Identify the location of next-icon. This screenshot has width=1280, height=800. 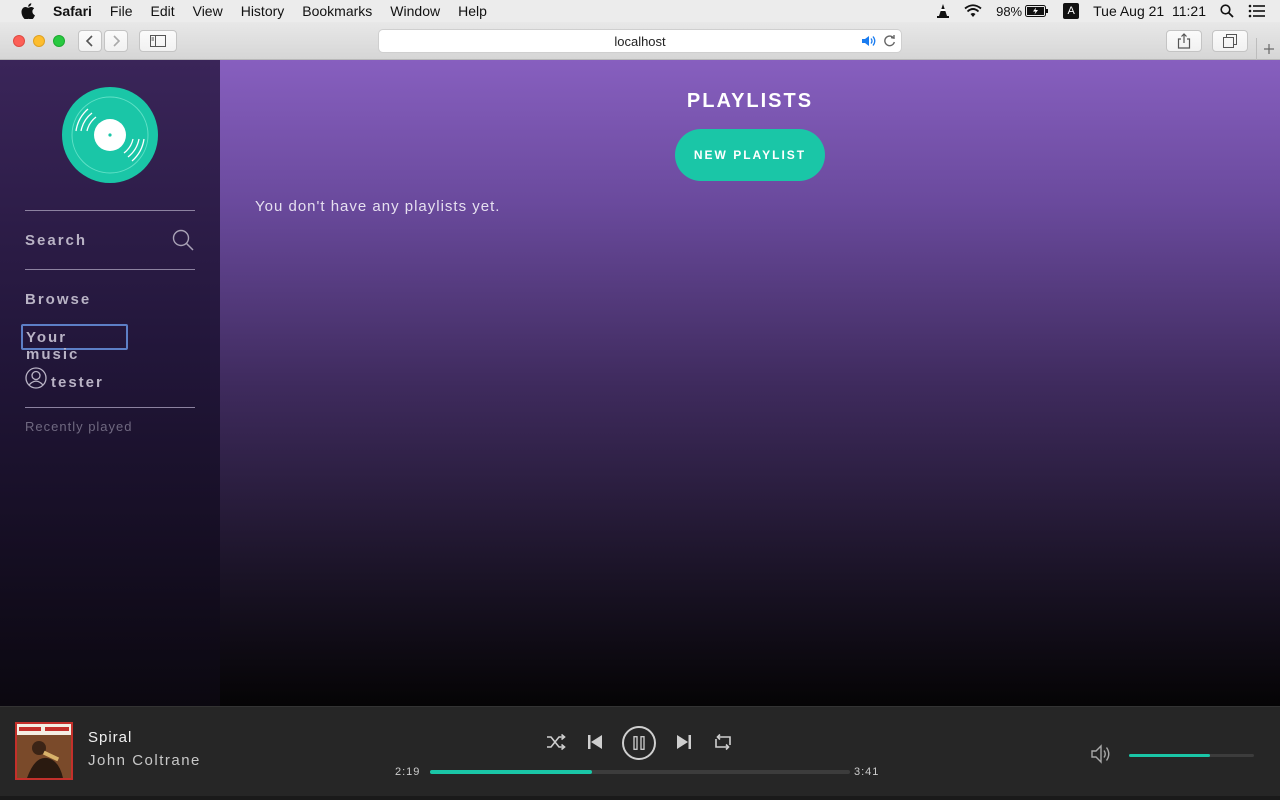
(684, 742).